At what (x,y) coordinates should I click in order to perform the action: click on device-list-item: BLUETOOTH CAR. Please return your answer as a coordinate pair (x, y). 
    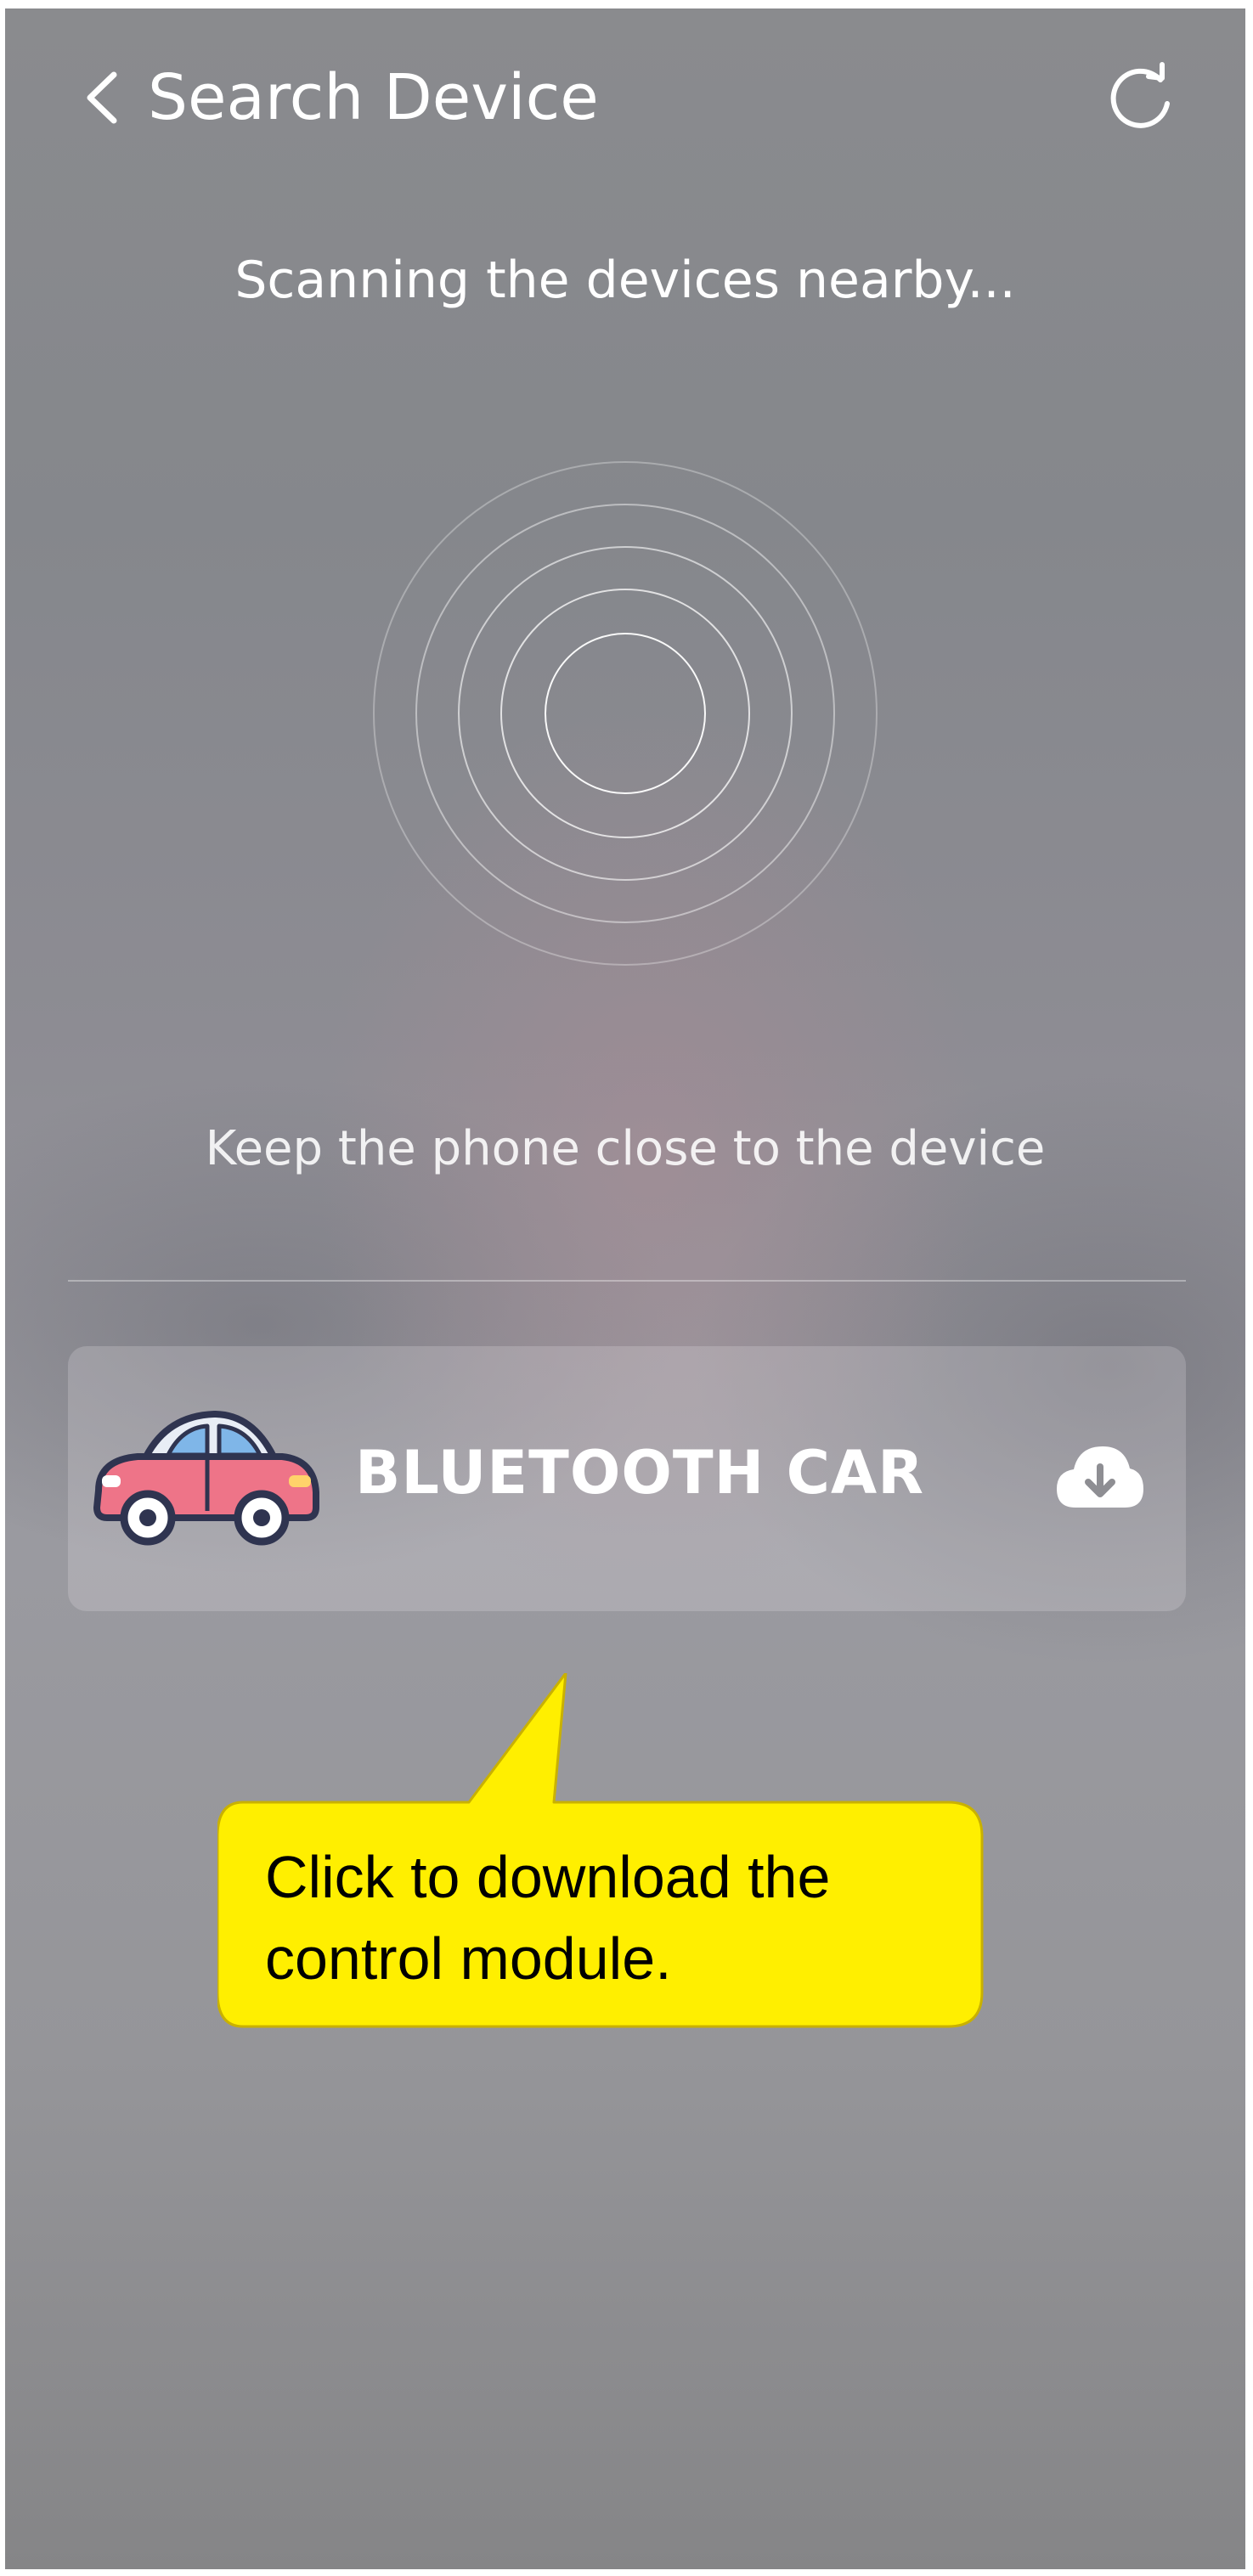
    Looking at the image, I should click on (627, 1478).